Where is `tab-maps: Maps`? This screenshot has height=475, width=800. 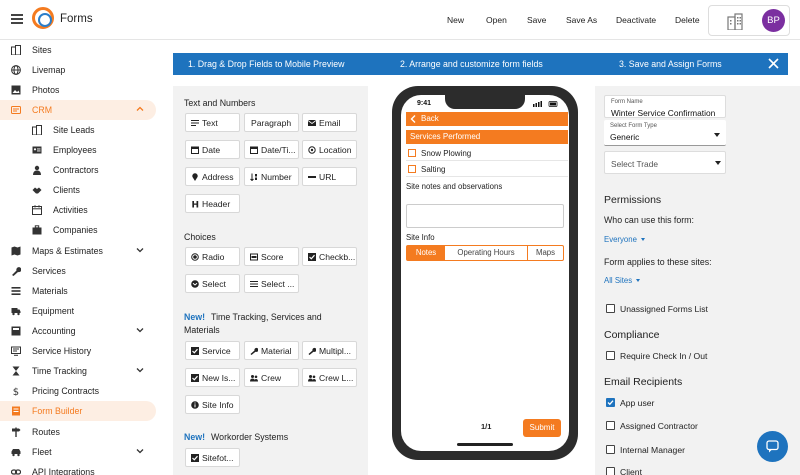 tab-maps: Maps is located at coordinates (545, 253).